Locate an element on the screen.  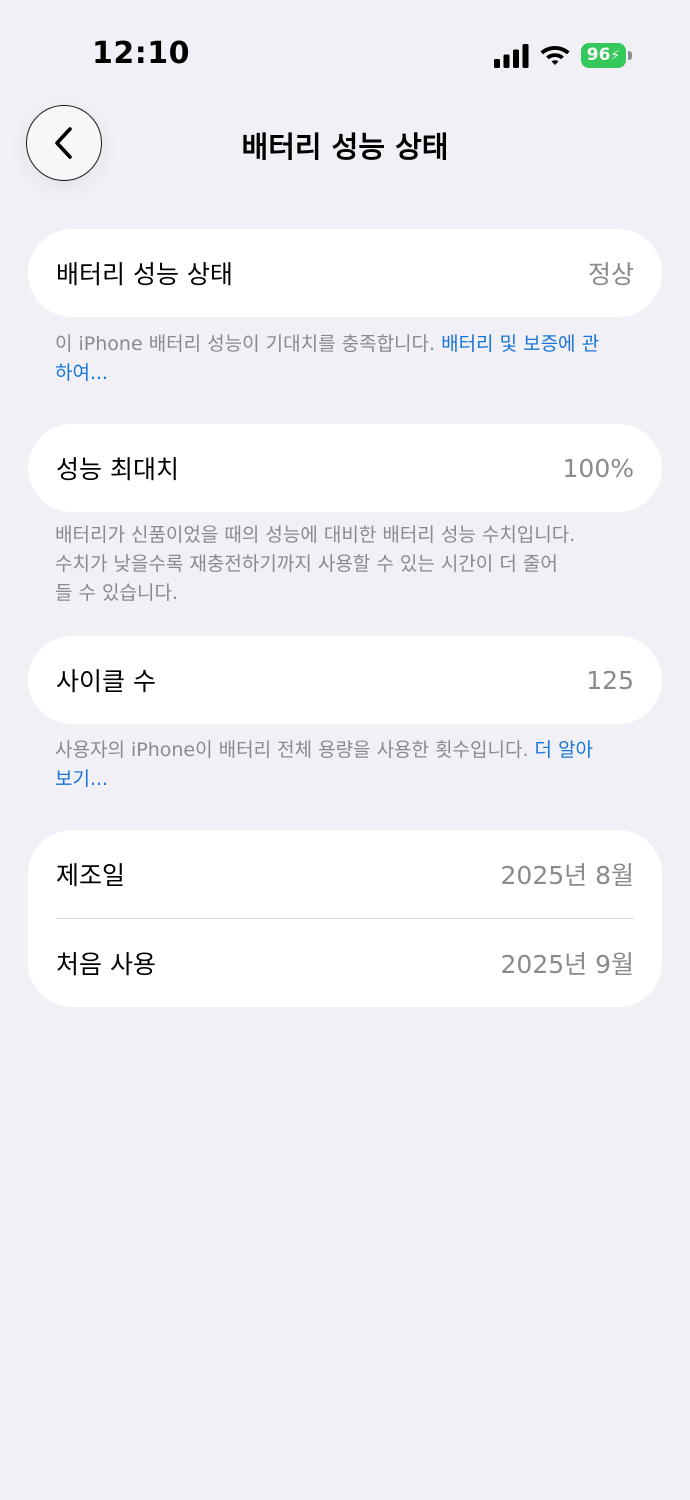
cycle-count-row: 사이클 수 125 is located at coordinates (345, 680).